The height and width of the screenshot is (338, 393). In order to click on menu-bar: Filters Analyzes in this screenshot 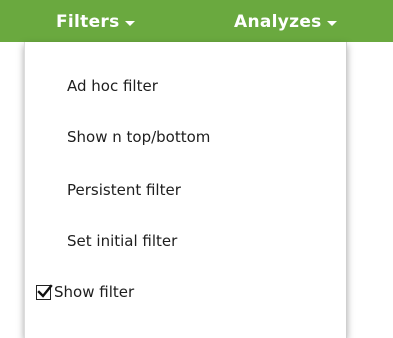, I will do `click(196, 21)`.